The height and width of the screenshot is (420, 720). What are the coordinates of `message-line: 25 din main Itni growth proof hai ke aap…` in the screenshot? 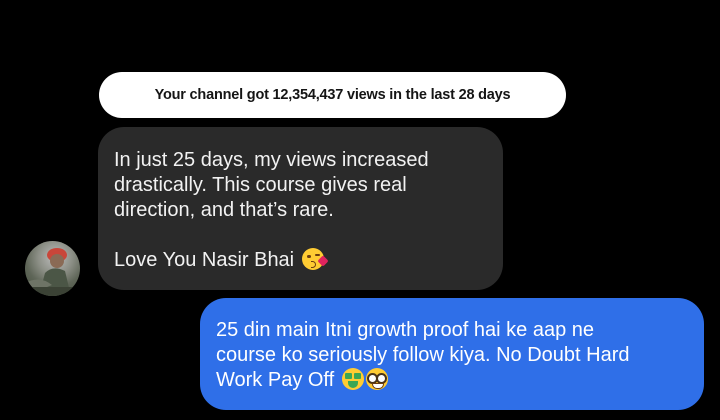 It's located at (405, 330).